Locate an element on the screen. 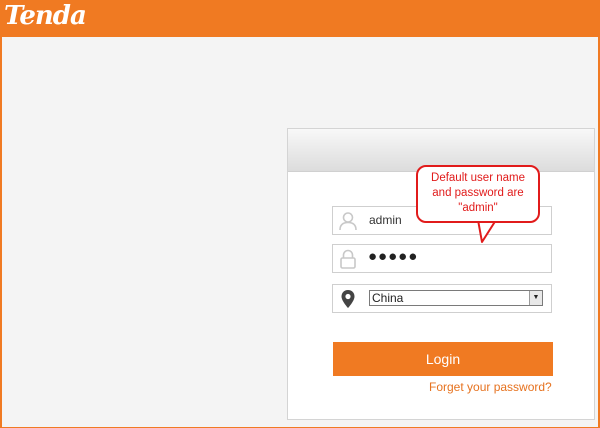  region-field: China ▼ is located at coordinates (442, 298).